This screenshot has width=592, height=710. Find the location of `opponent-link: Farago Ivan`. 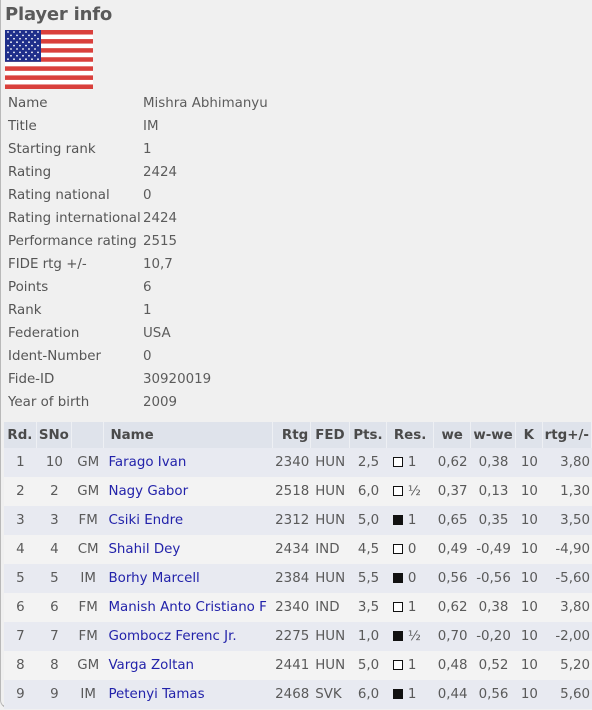

opponent-link: Farago Ivan is located at coordinates (147, 462).